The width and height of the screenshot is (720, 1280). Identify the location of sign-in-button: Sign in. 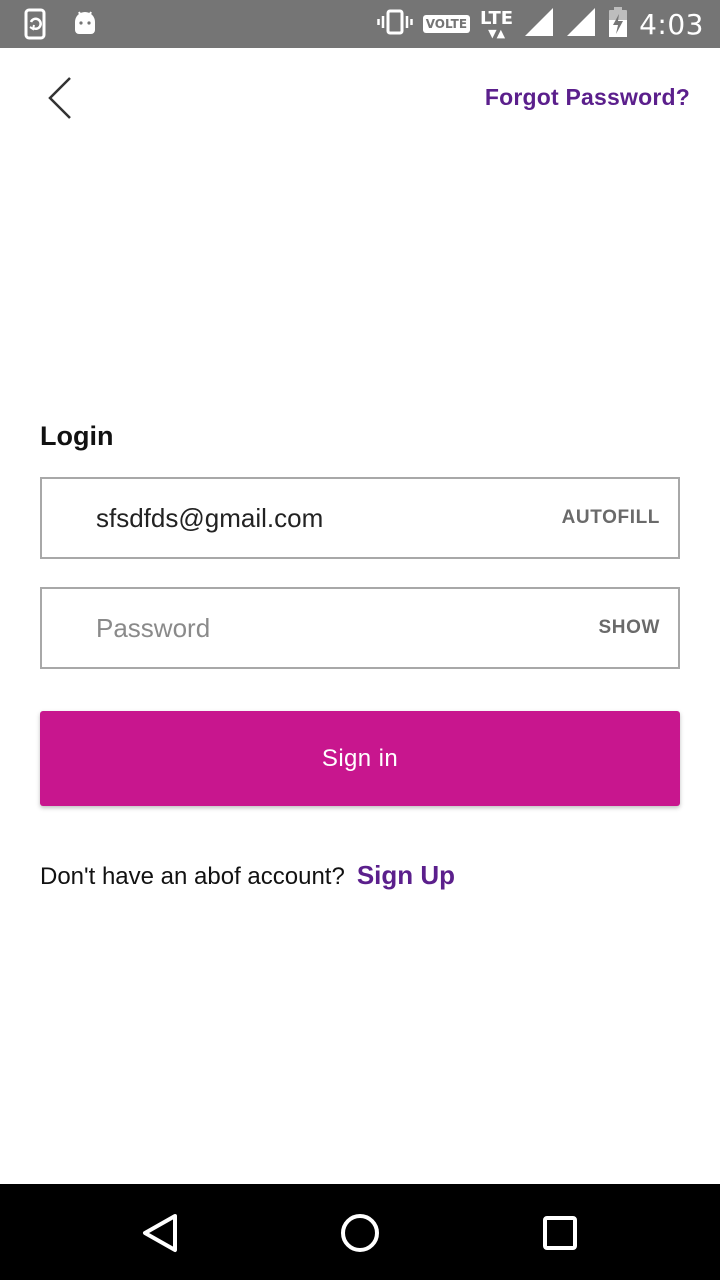
(360, 758).